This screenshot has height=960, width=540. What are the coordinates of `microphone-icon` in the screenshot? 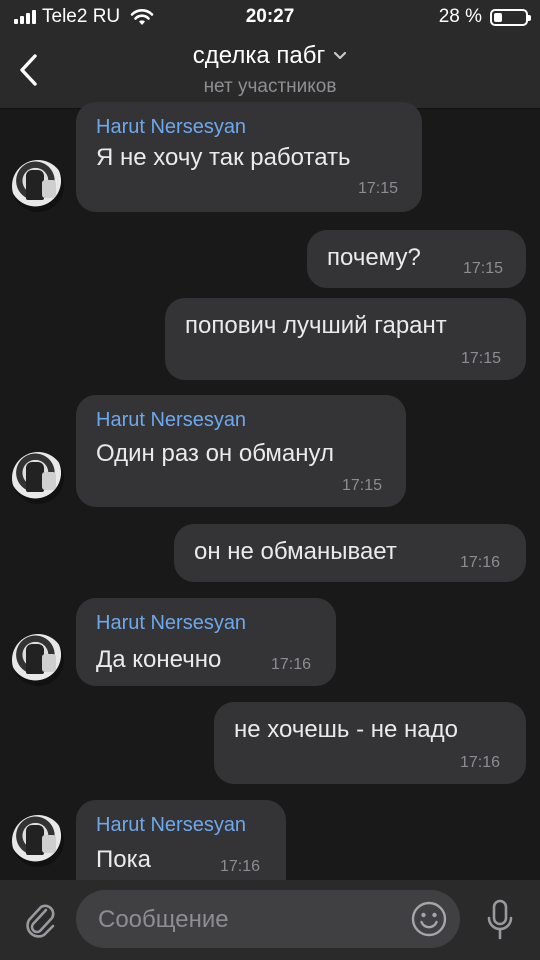 It's located at (500, 919).